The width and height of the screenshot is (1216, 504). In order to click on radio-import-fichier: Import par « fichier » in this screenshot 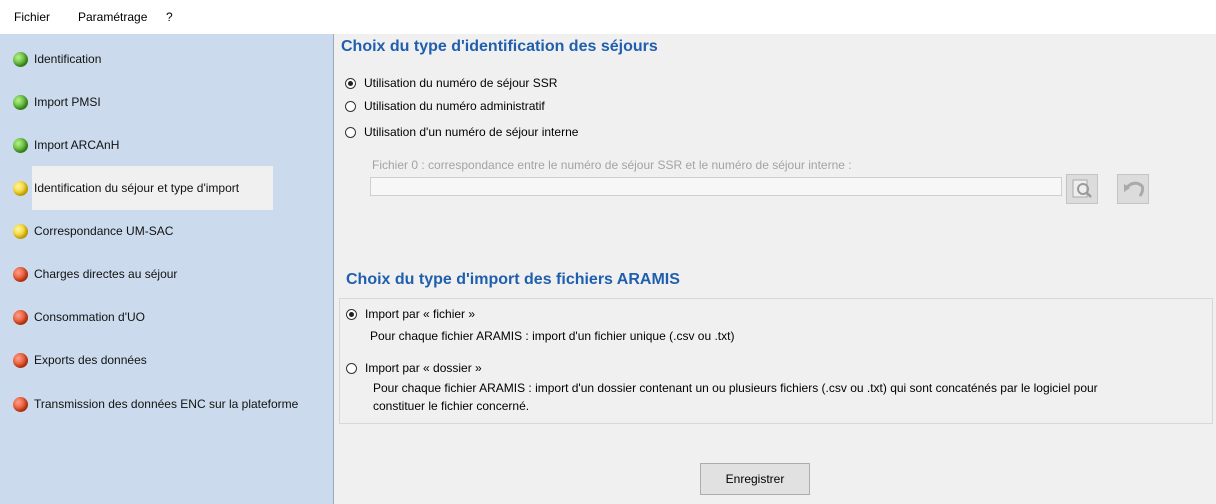, I will do `click(410, 314)`.